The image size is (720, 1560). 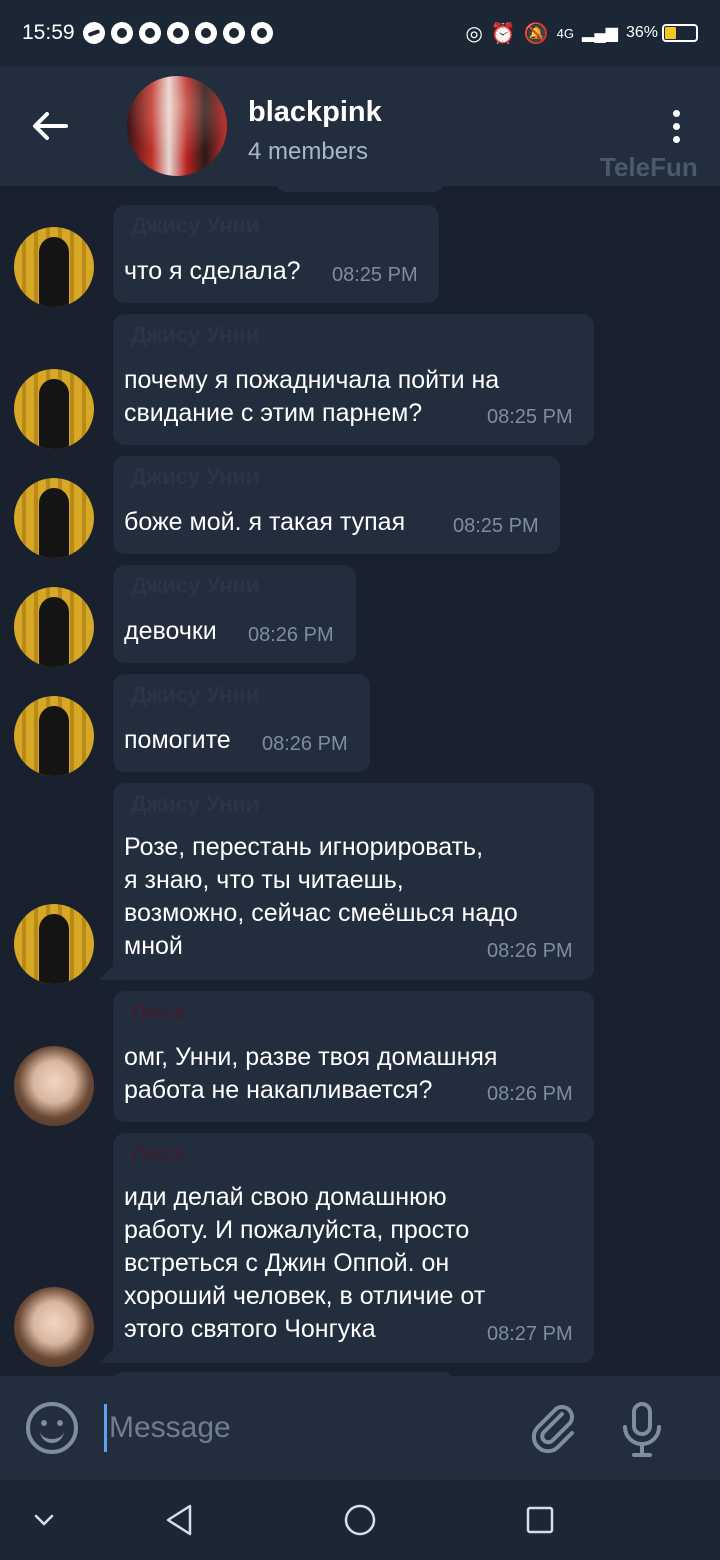 I want to click on more-vertical-icon, so click(x=676, y=113).